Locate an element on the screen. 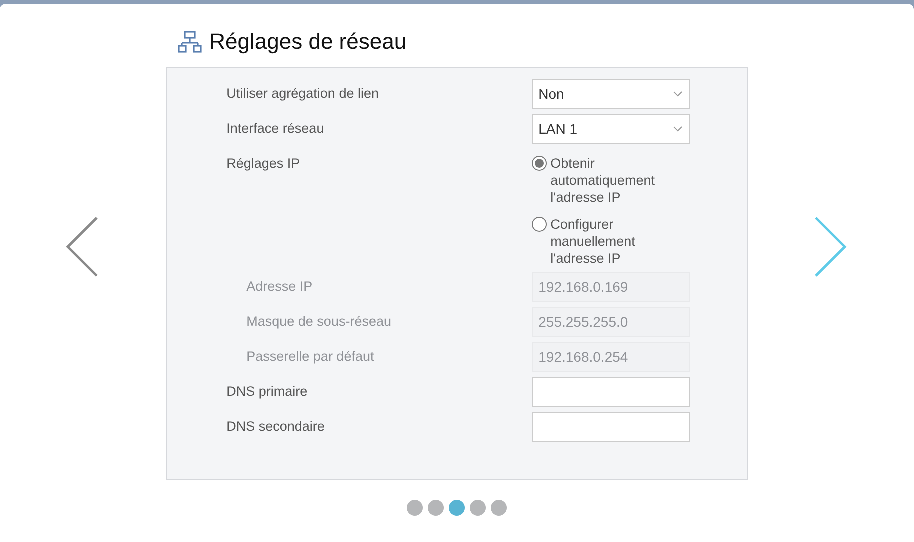 The height and width of the screenshot is (542, 914). field-label: DNS primaire is located at coordinates (267, 392).